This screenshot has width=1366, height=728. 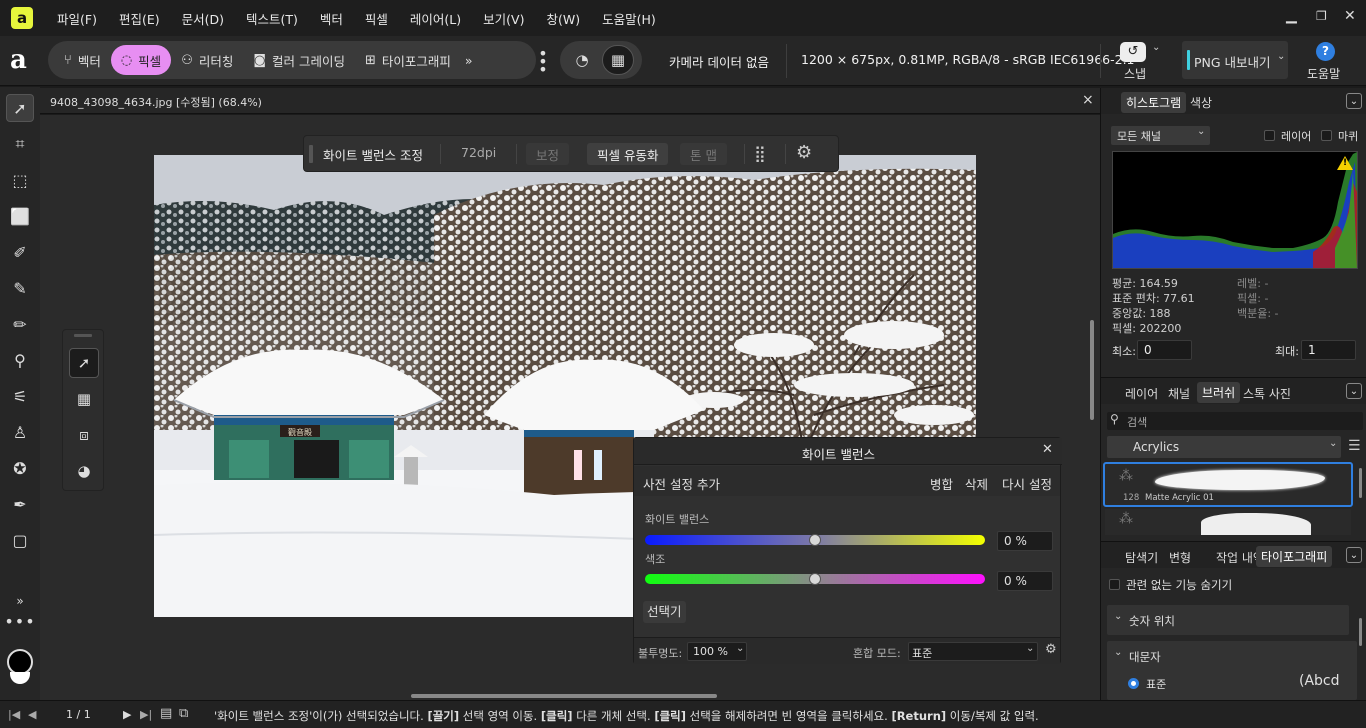 I want to click on erase-brush-icon: ✏, so click(x=20, y=324).